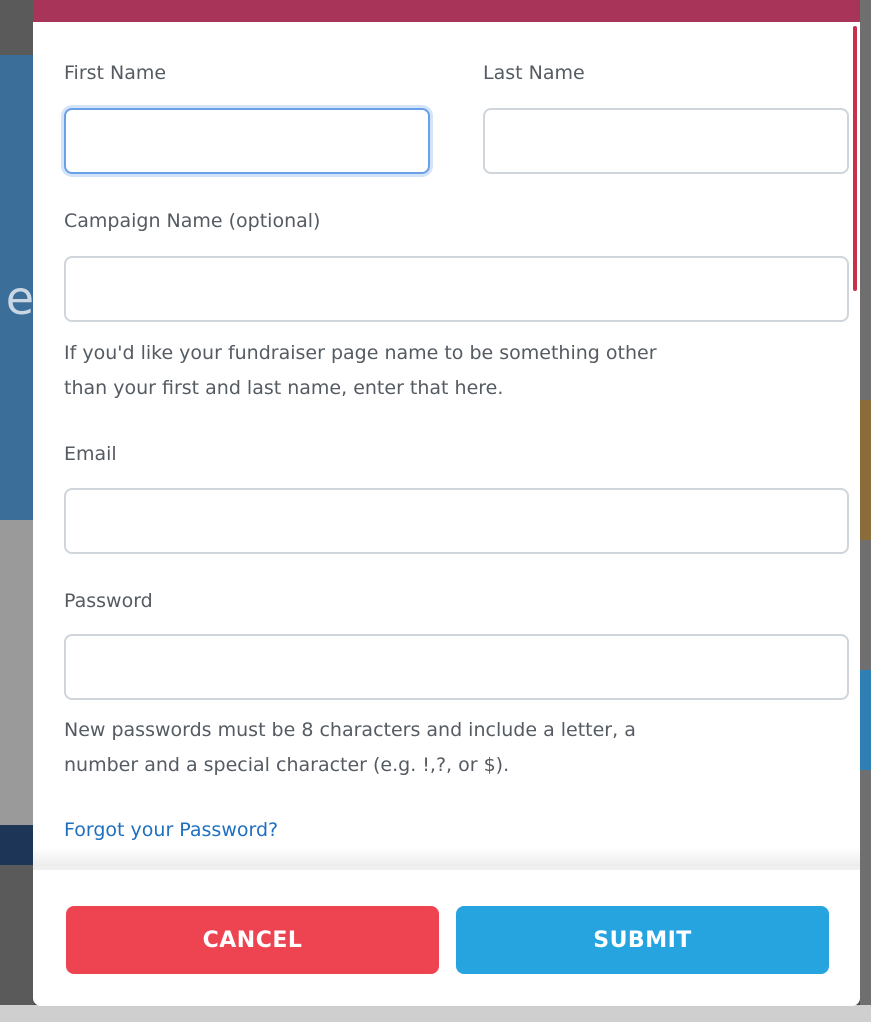 Image resolution: width=871 pixels, height=1022 pixels. I want to click on footer-divider, so click(446, 868).